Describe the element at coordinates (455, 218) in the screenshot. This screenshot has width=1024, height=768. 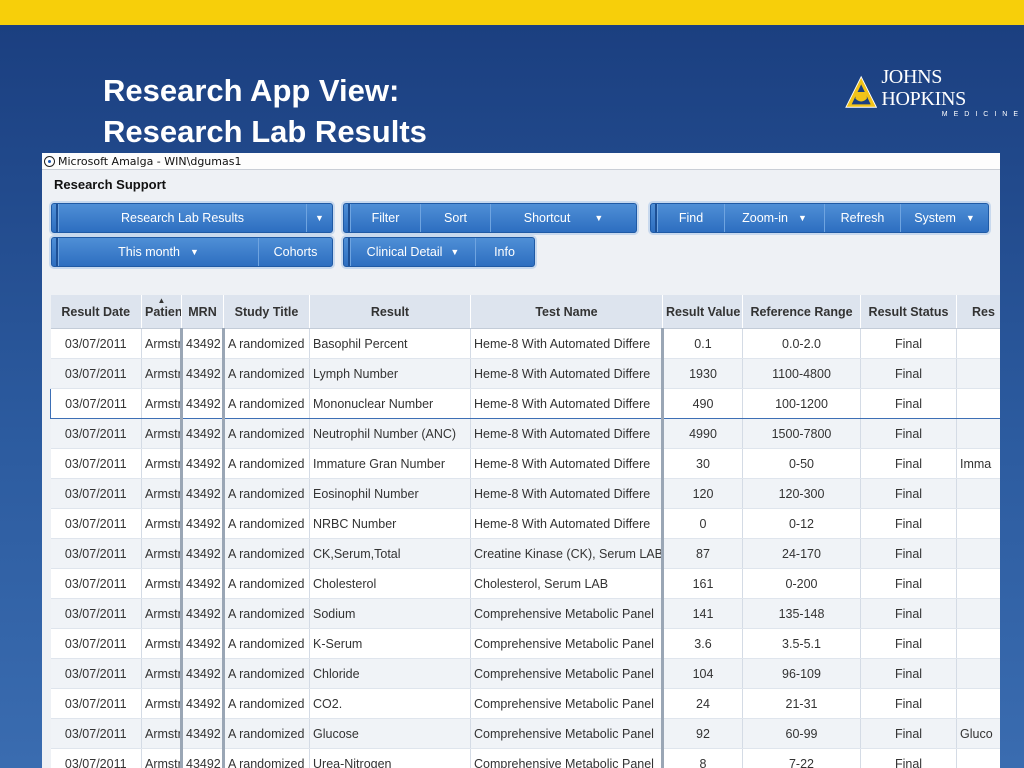
I see `sort-button: Sort` at that location.